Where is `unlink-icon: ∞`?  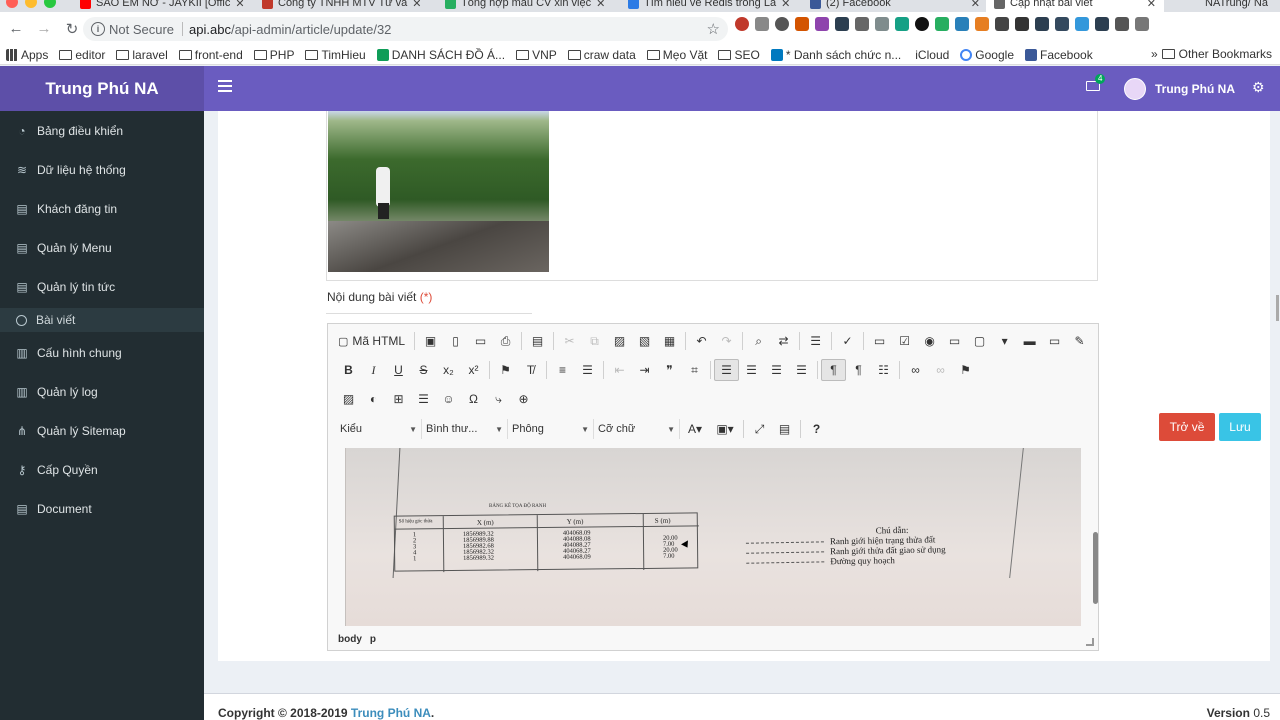
unlink-icon: ∞ is located at coordinates (940, 370).